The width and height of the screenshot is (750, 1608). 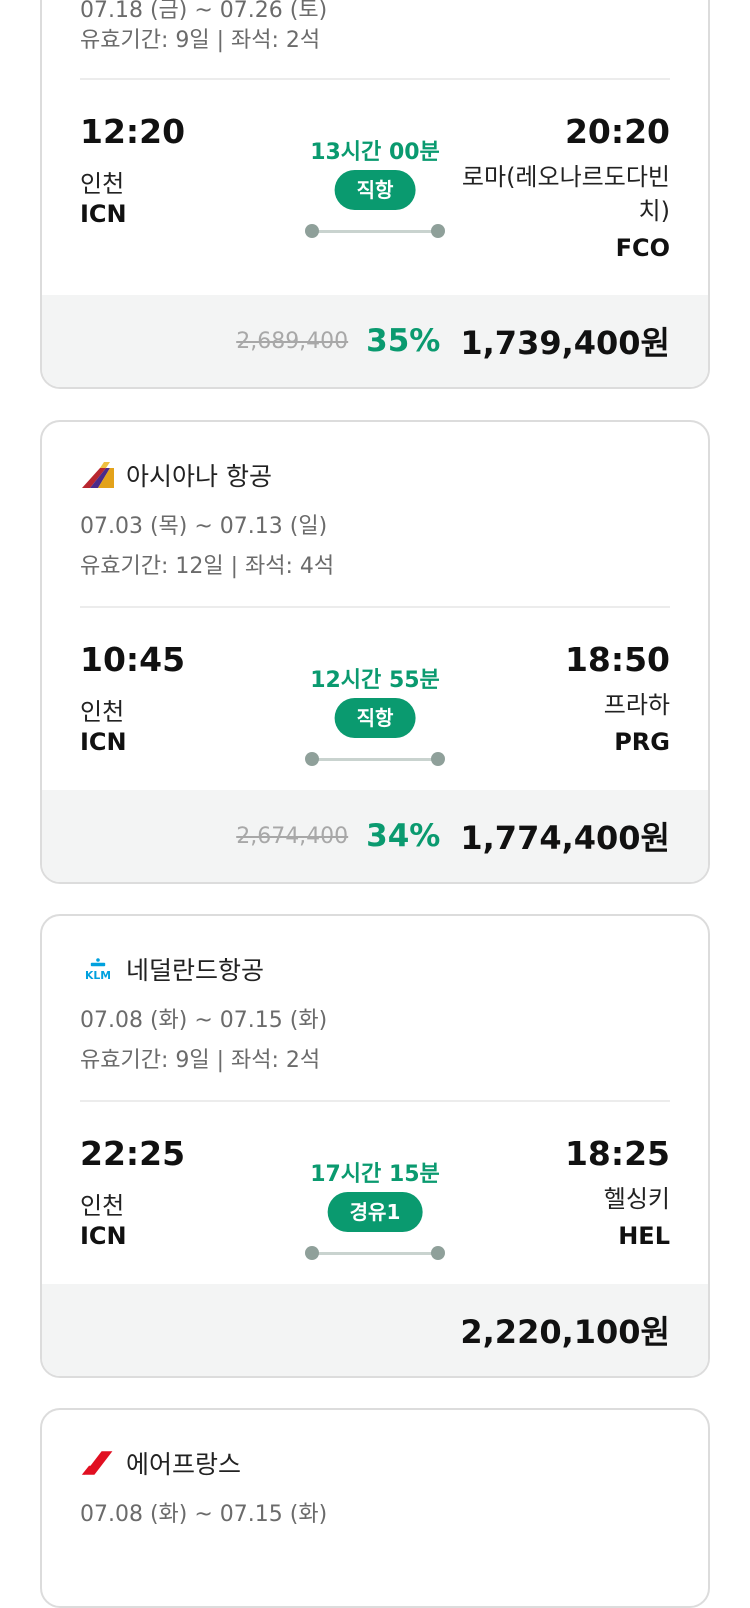 I want to click on airline-row: 아시아나 항공, so click(x=176, y=475).